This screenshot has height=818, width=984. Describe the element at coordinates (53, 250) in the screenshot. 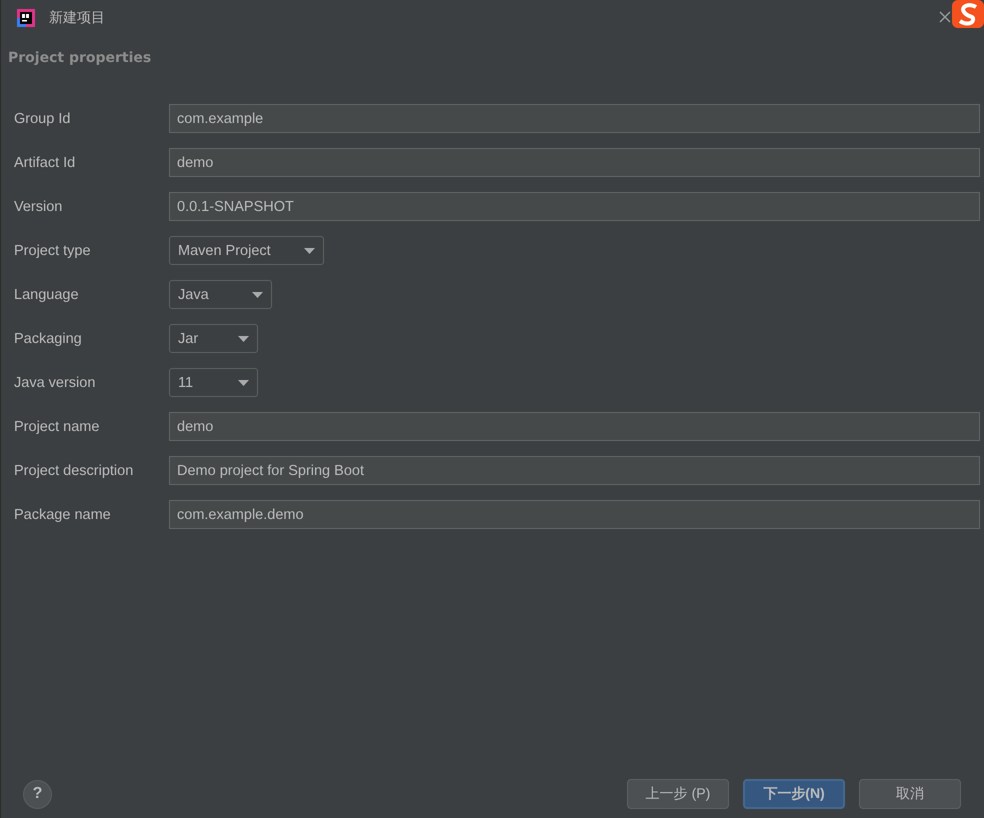

I see `field-label: Project type` at that location.